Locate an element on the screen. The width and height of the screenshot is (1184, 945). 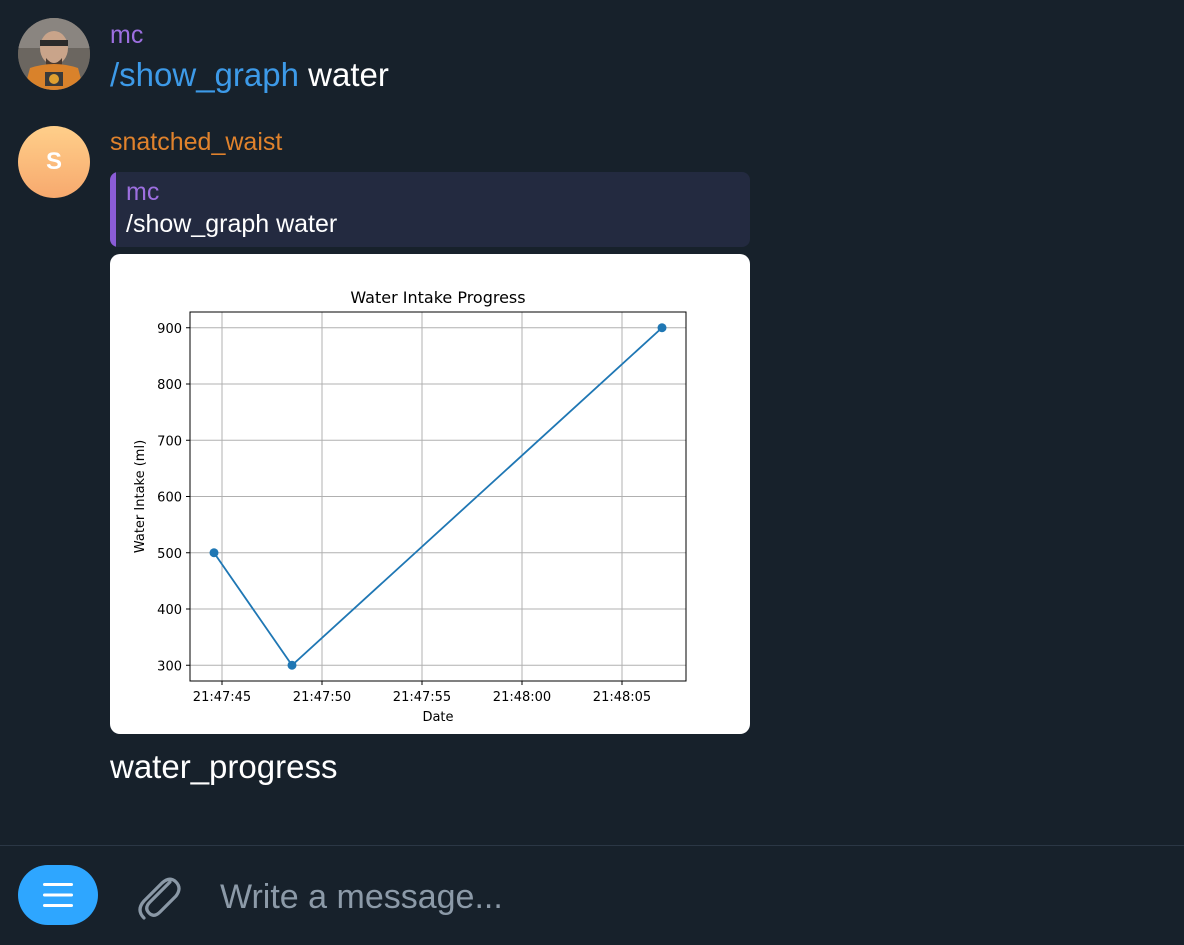
menu-icon is located at coordinates (58, 895).